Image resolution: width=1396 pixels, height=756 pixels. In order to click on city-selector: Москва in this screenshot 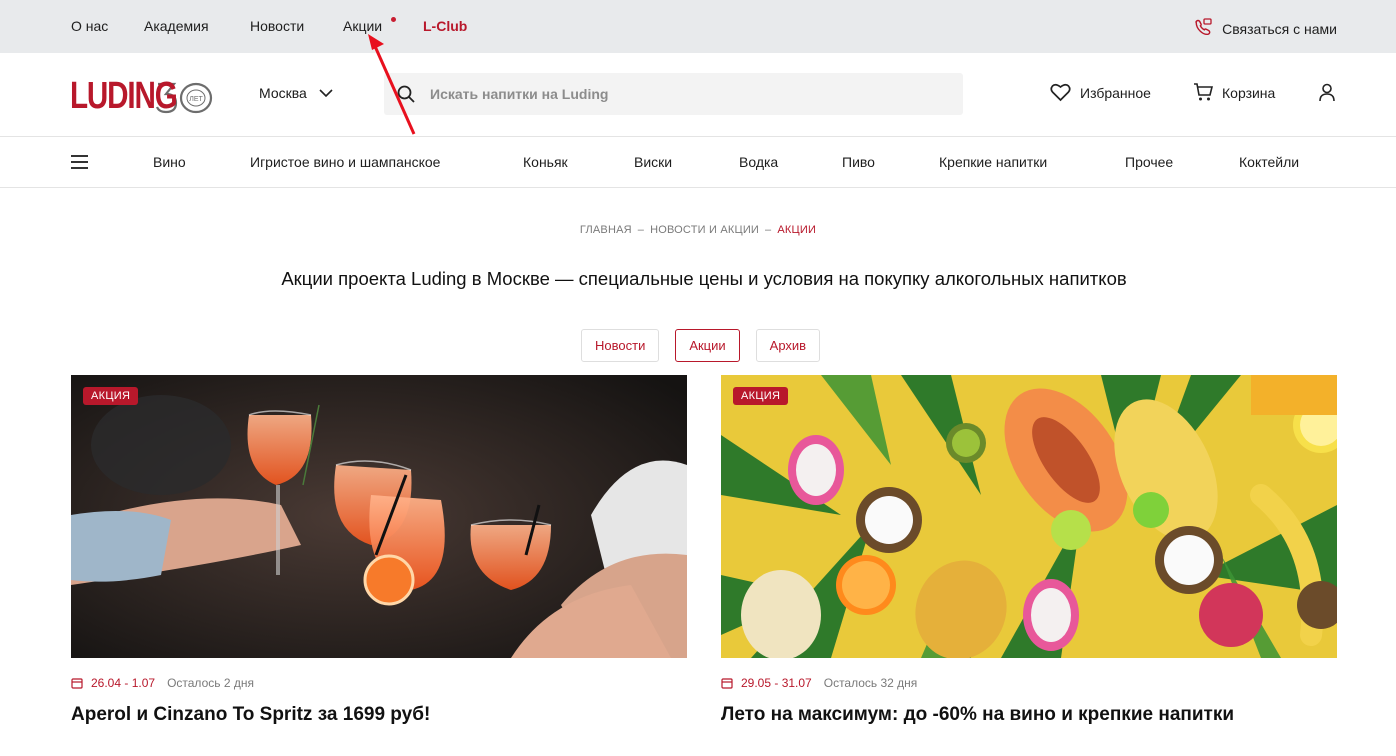, I will do `click(296, 93)`.